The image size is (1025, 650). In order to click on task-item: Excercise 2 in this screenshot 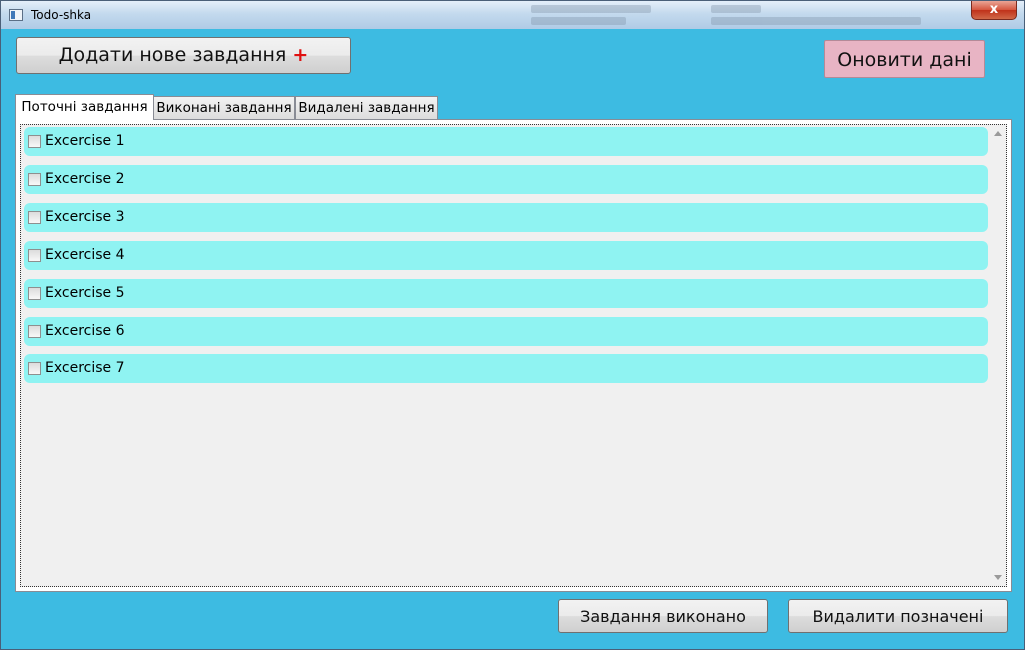, I will do `click(506, 179)`.